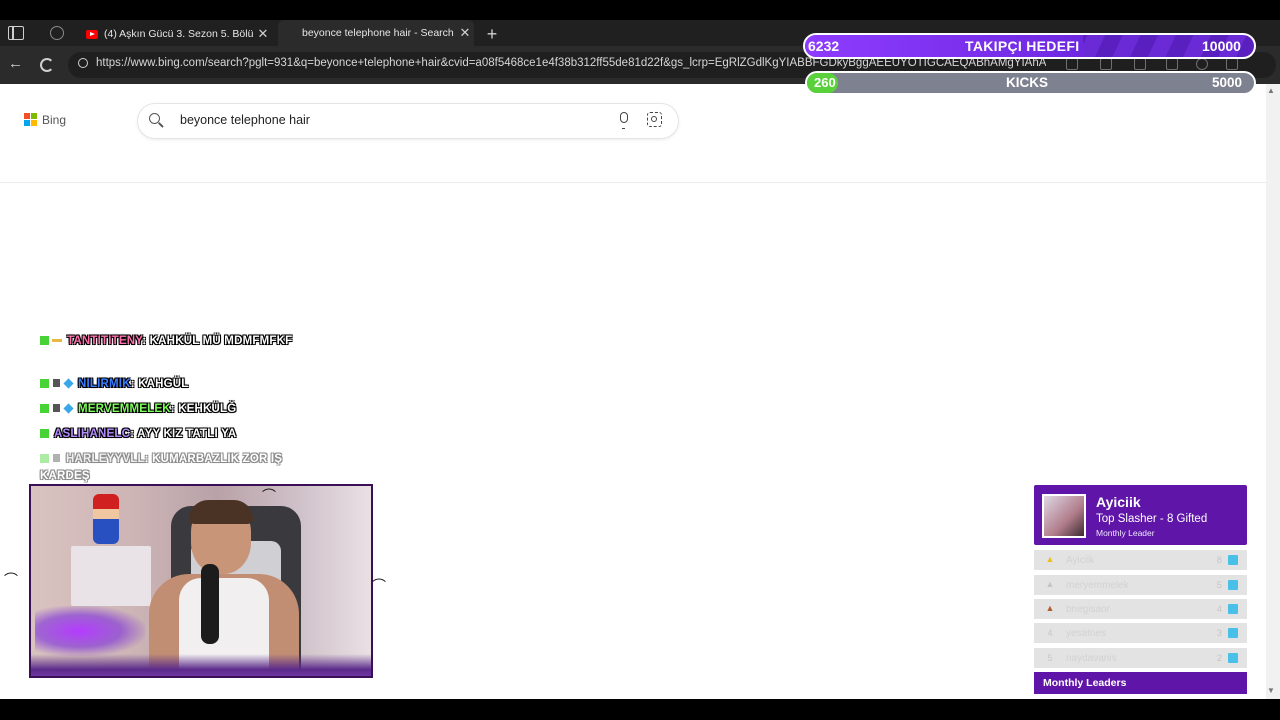 The width and height of the screenshot is (1280, 720). What do you see at coordinates (203, 409) in the screenshot?
I see `chat-text: : KEHKÜLĞ` at bounding box center [203, 409].